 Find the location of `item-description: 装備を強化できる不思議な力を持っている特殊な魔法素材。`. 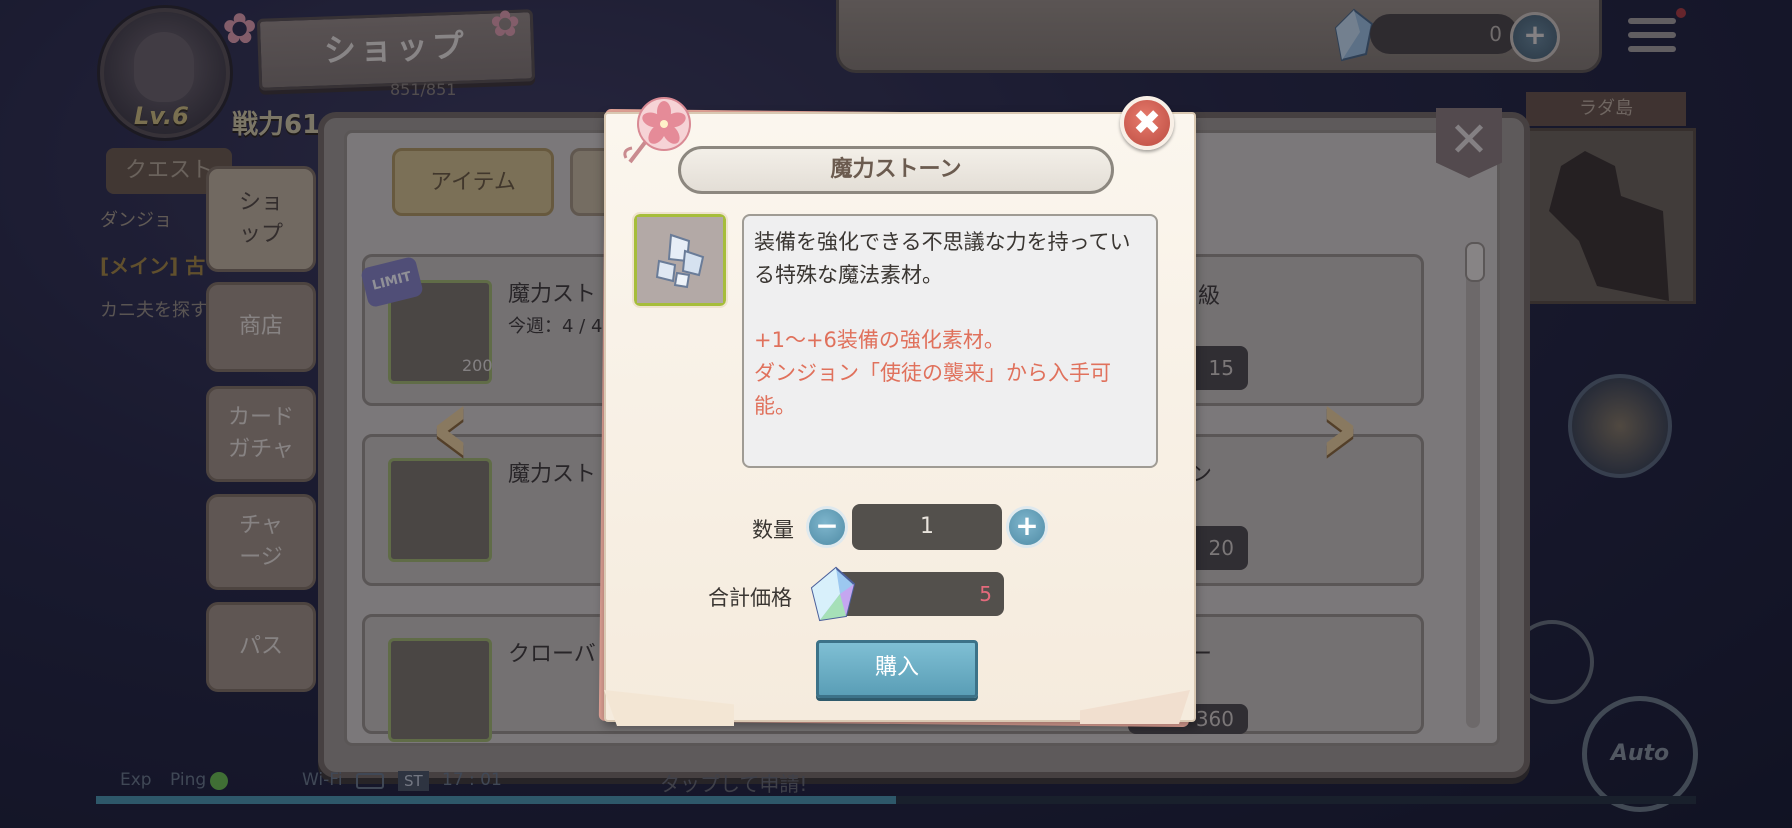

item-description: 装備を強化できる不思議な力を持っている特殊な魔法素材。 is located at coordinates (942, 258).